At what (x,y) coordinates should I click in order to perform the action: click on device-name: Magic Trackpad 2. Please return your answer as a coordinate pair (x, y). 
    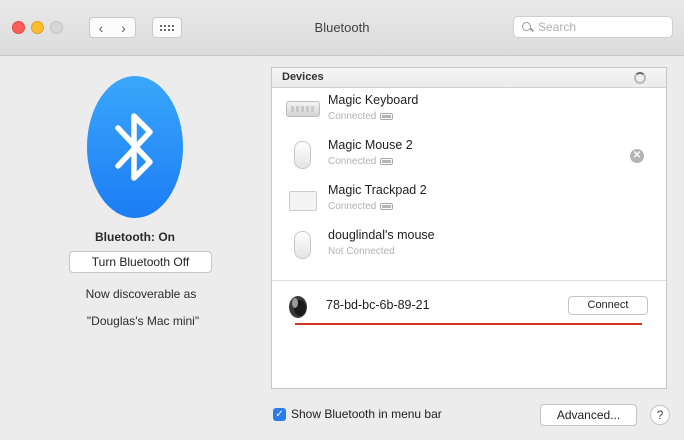
    Looking at the image, I should click on (377, 190).